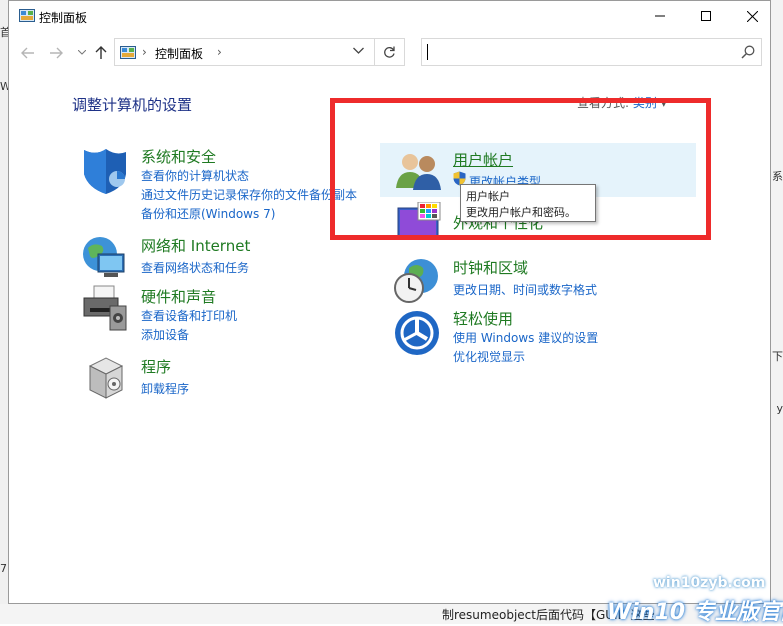 This screenshot has height=626, width=783. Describe the element at coordinates (695, 612) in the screenshot. I see `watermark-brand: Win10 专业版官网` at that location.